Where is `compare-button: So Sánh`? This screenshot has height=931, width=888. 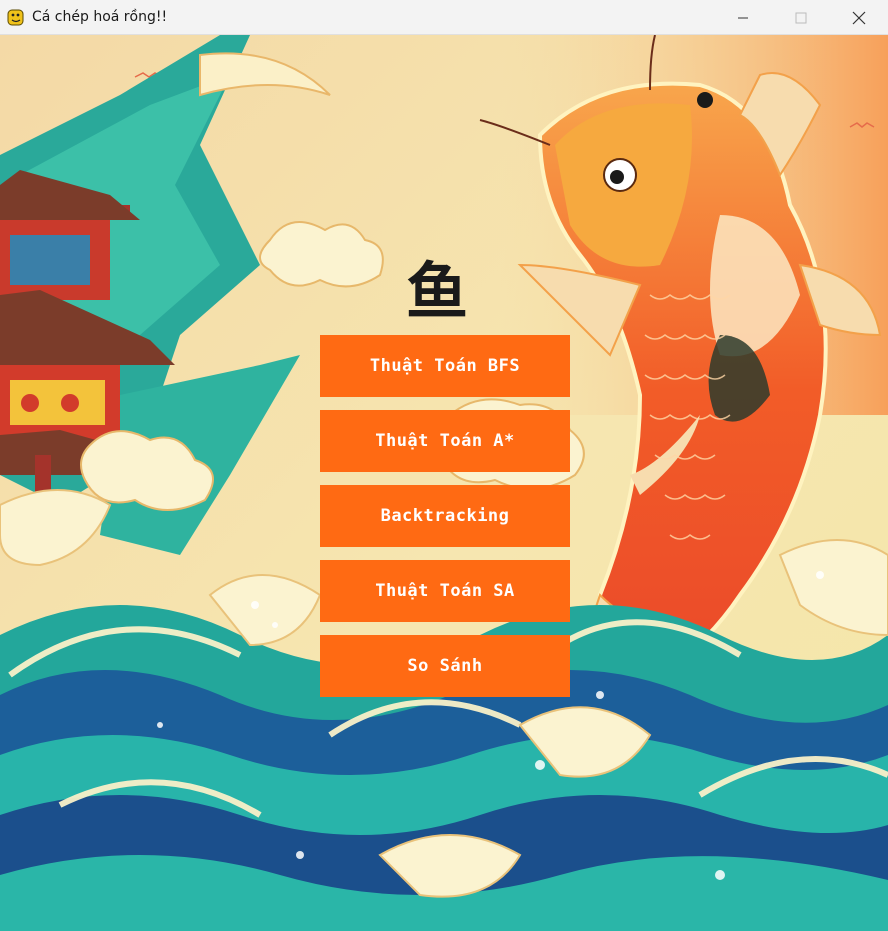 compare-button: So Sánh is located at coordinates (445, 666).